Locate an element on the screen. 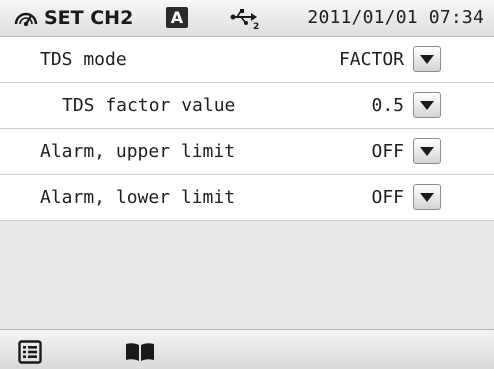  footer-toolbar is located at coordinates (247, 349).